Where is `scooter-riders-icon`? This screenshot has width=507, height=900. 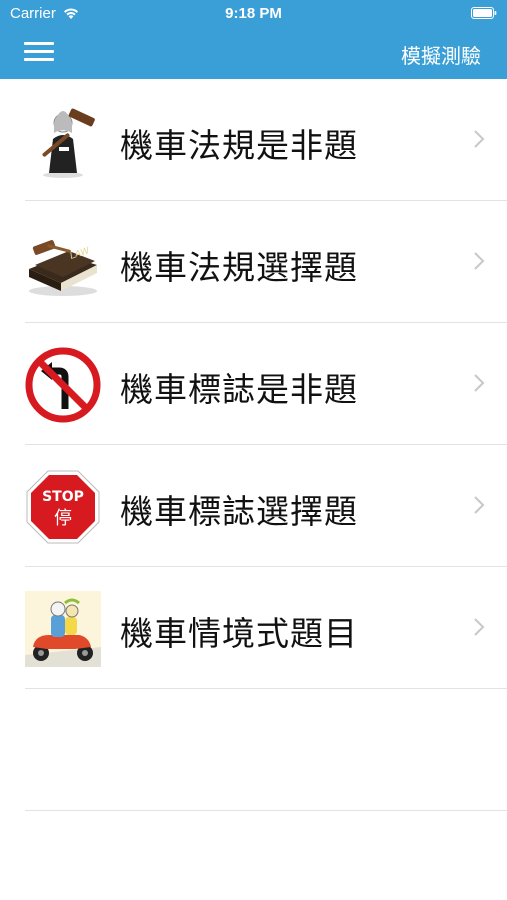
scooter-riders-icon is located at coordinates (63, 629).